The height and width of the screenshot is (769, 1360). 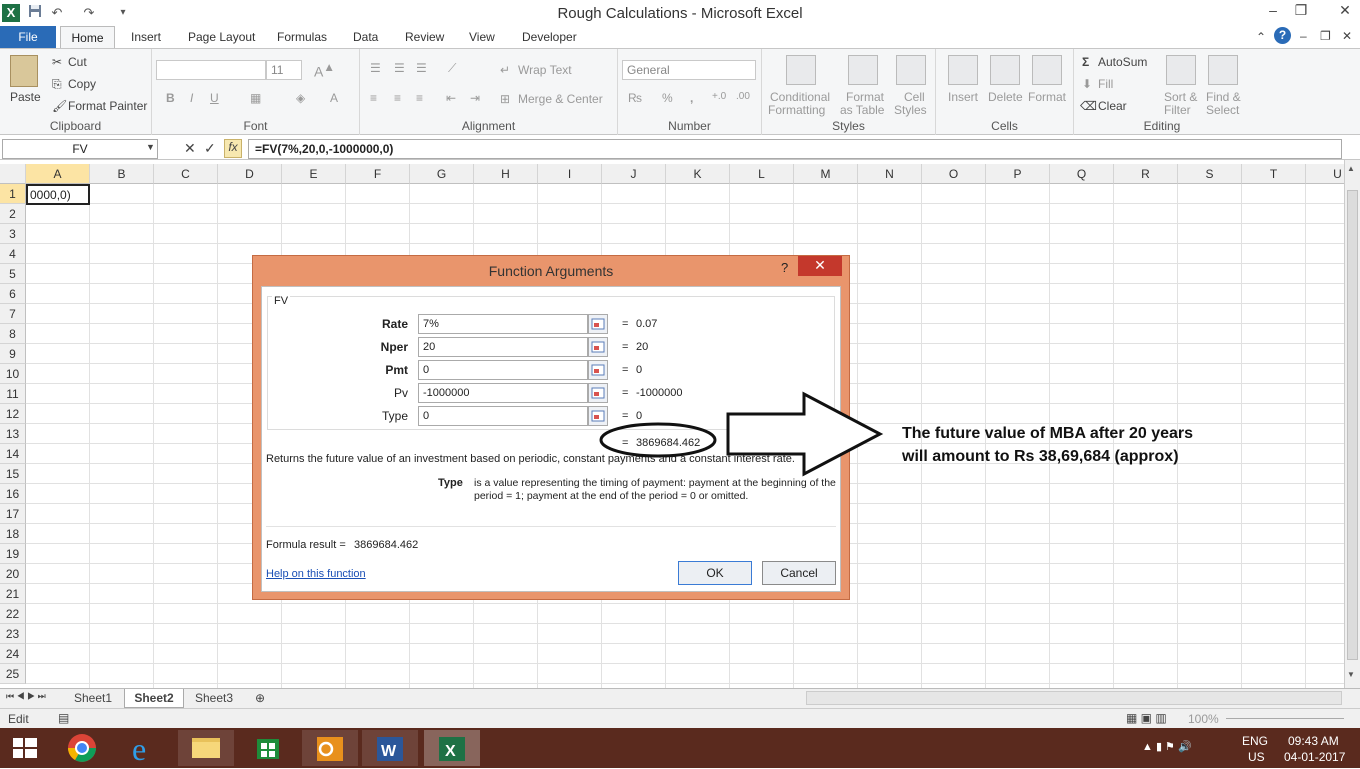 What do you see at coordinates (1285, 718) in the screenshot?
I see `zoom-slider` at bounding box center [1285, 718].